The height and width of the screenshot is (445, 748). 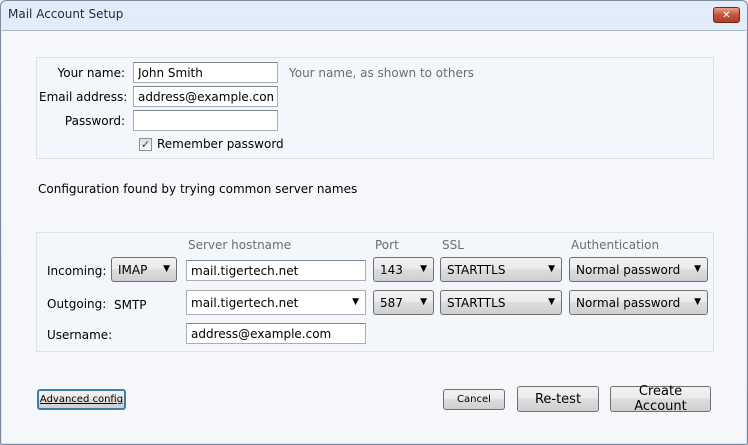 I want to click on incoming-port-select: 143 ▼, so click(x=403, y=269).